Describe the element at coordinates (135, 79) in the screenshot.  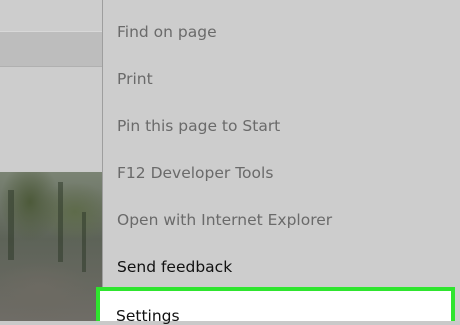
I see `menu-item-print: Print` at that location.